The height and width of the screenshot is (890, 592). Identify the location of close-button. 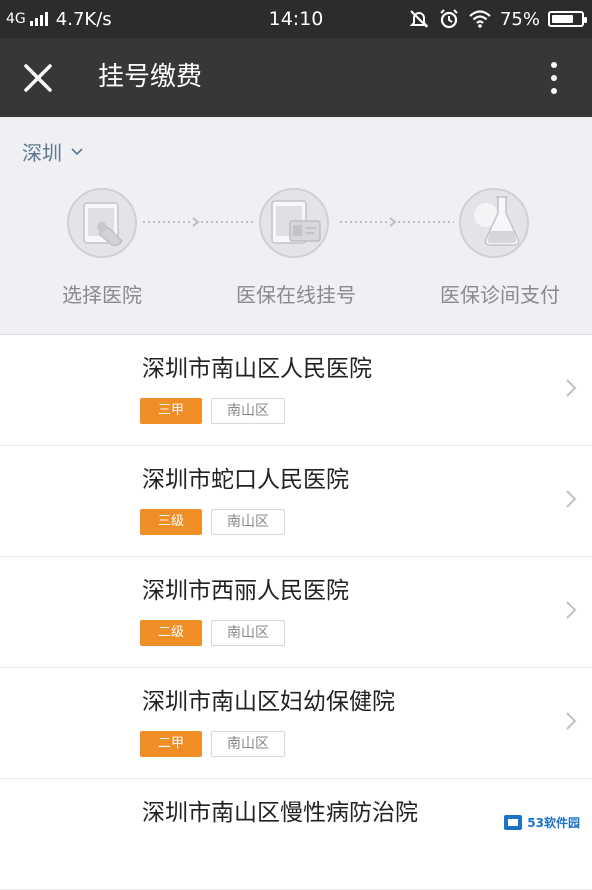
(38, 78).